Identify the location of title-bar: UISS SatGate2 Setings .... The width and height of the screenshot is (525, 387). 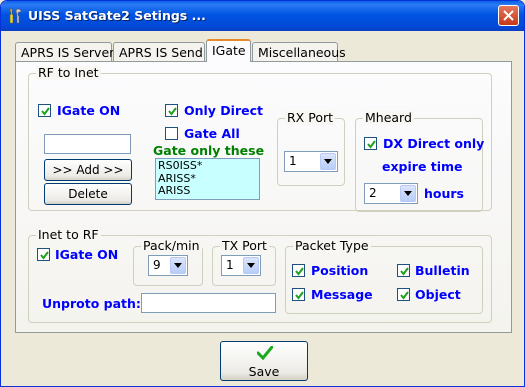
(262, 16).